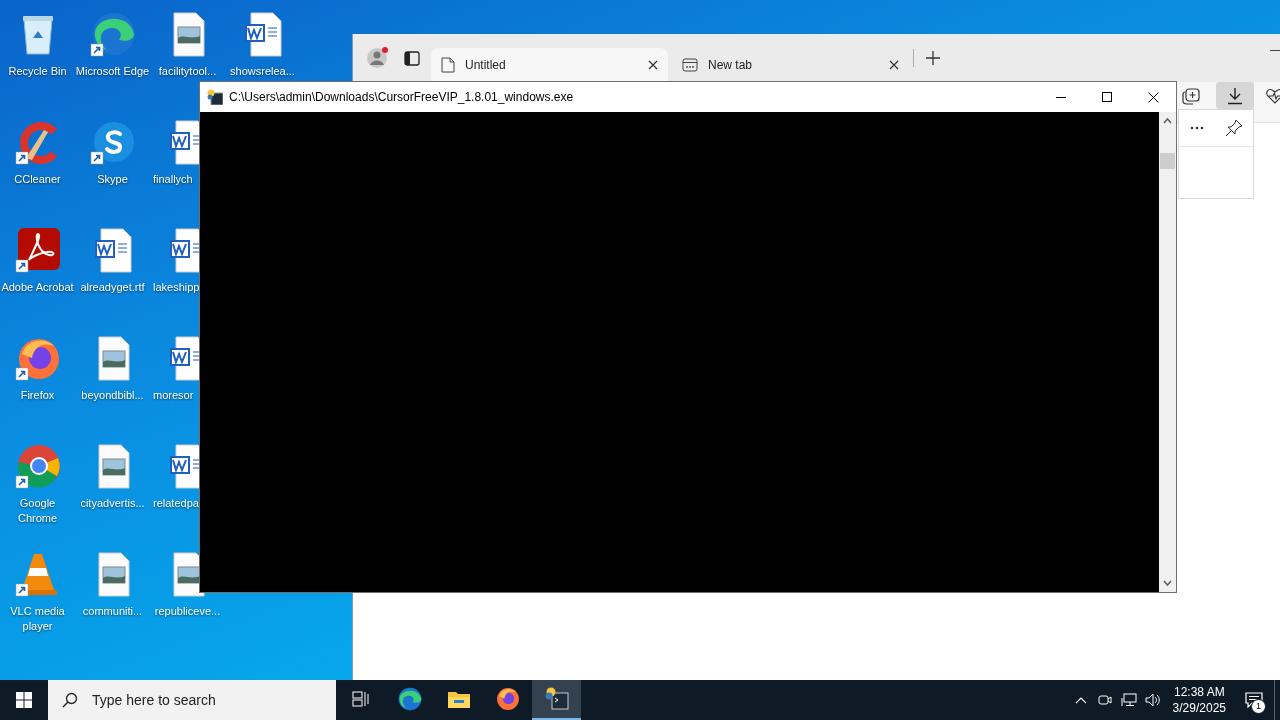 Image resolution: width=1280 pixels, height=720 pixels. I want to click on desktop-icon-label: Microsoft Edge, so click(112, 71).